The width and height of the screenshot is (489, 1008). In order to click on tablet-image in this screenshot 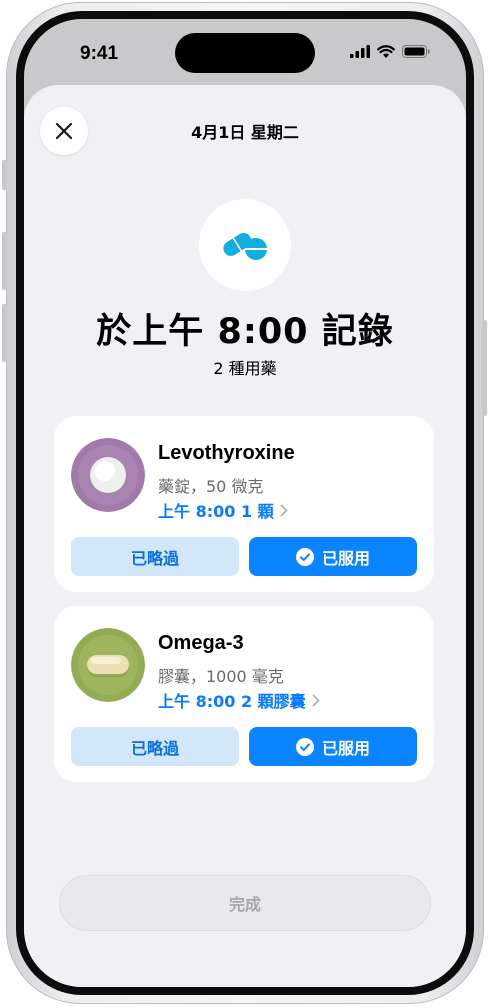, I will do `click(108, 475)`.